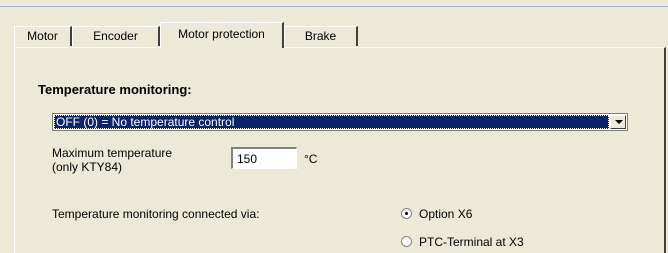 The image size is (668, 253). I want to click on max-temperature-label-line2: (only KTY84), so click(87, 167).